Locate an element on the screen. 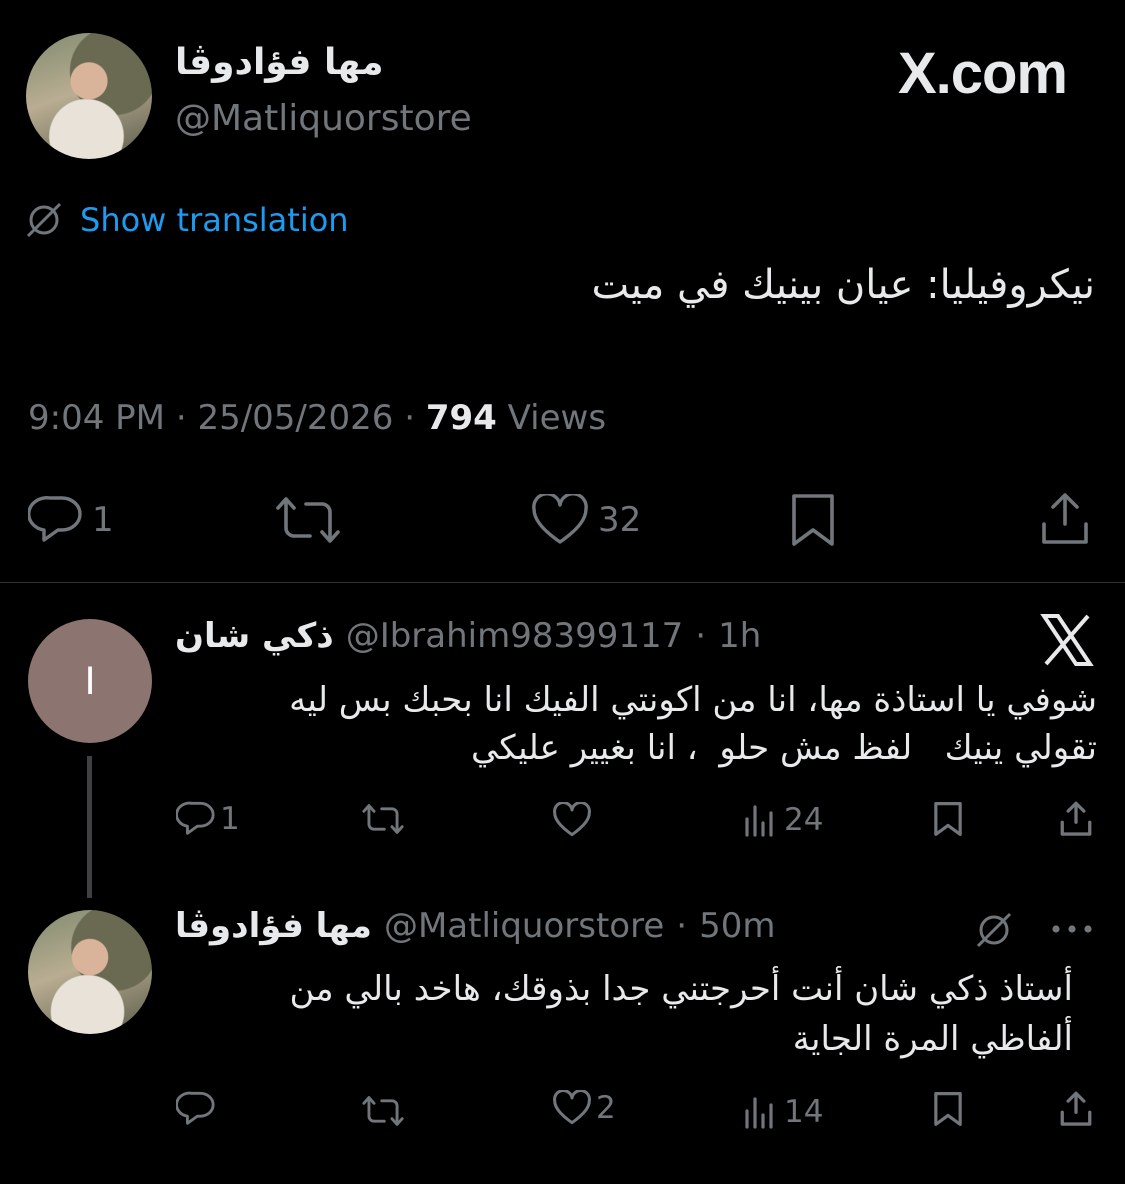 This screenshot has width=1125, height=1184. reply2-avatar is located at coordinates (90, 972).